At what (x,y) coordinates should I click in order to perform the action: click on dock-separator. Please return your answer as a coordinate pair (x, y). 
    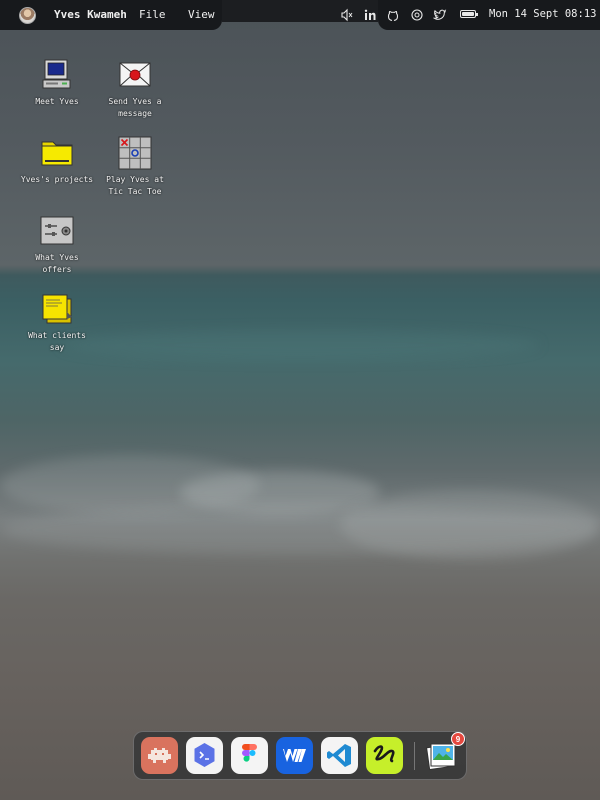
    Looking at the image, I should click on (414, 756).